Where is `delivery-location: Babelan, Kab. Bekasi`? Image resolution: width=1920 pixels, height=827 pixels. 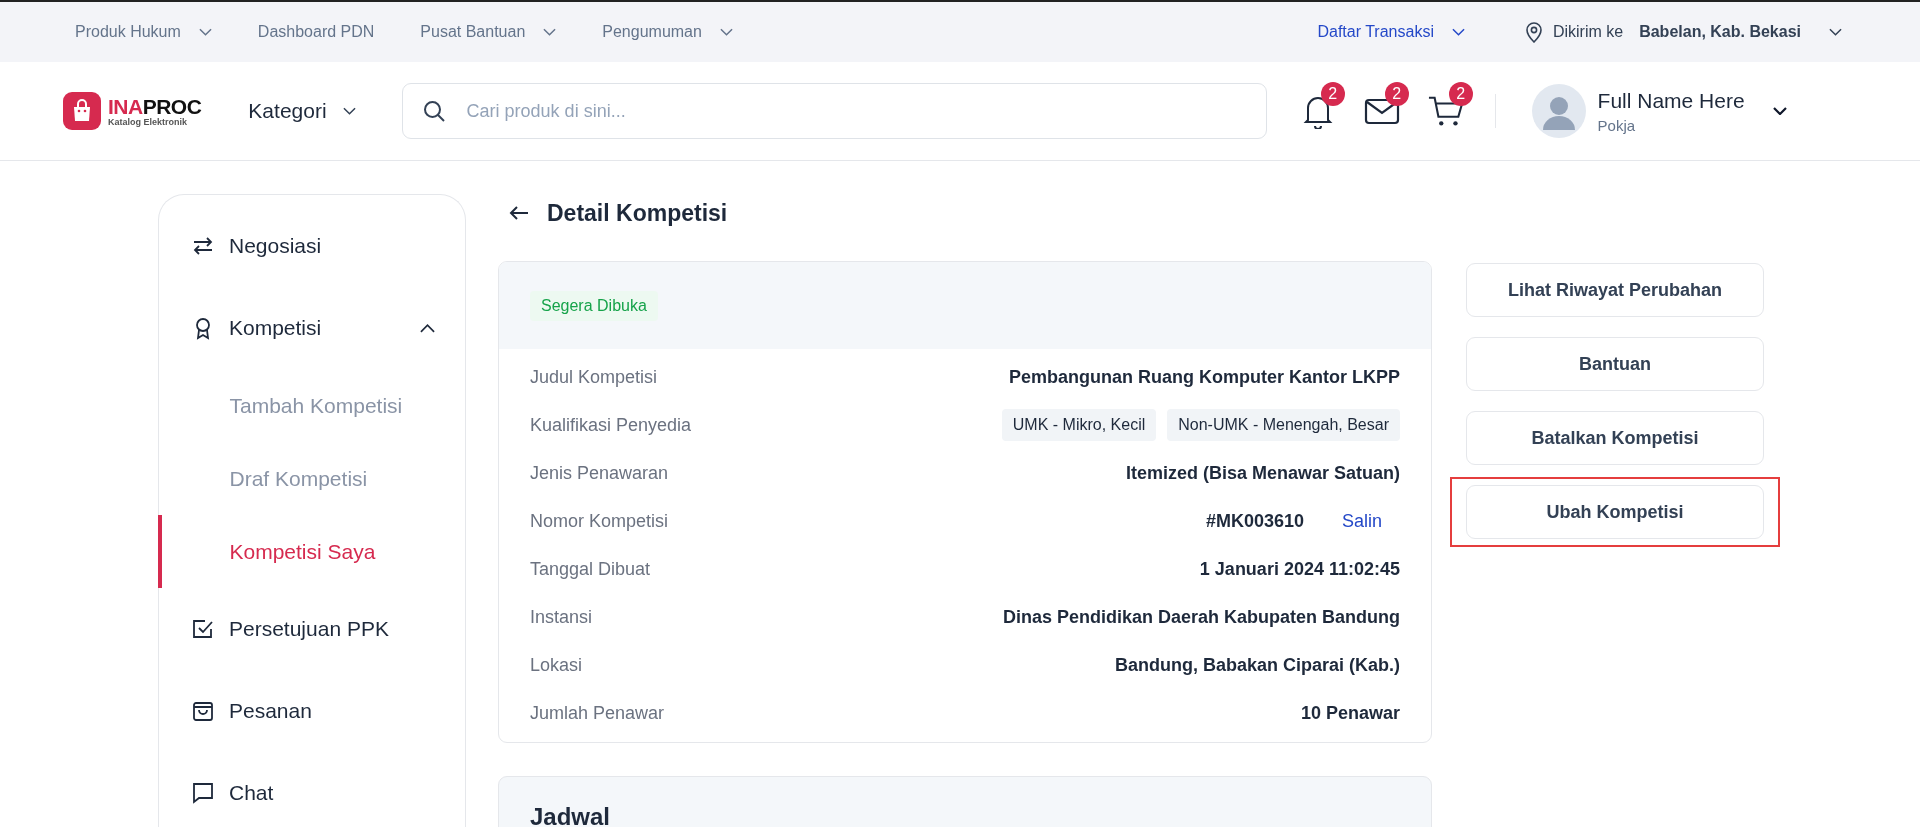 delivery-location: Babelan, Kab. Bekasi is located at coordinates (1720, 32).